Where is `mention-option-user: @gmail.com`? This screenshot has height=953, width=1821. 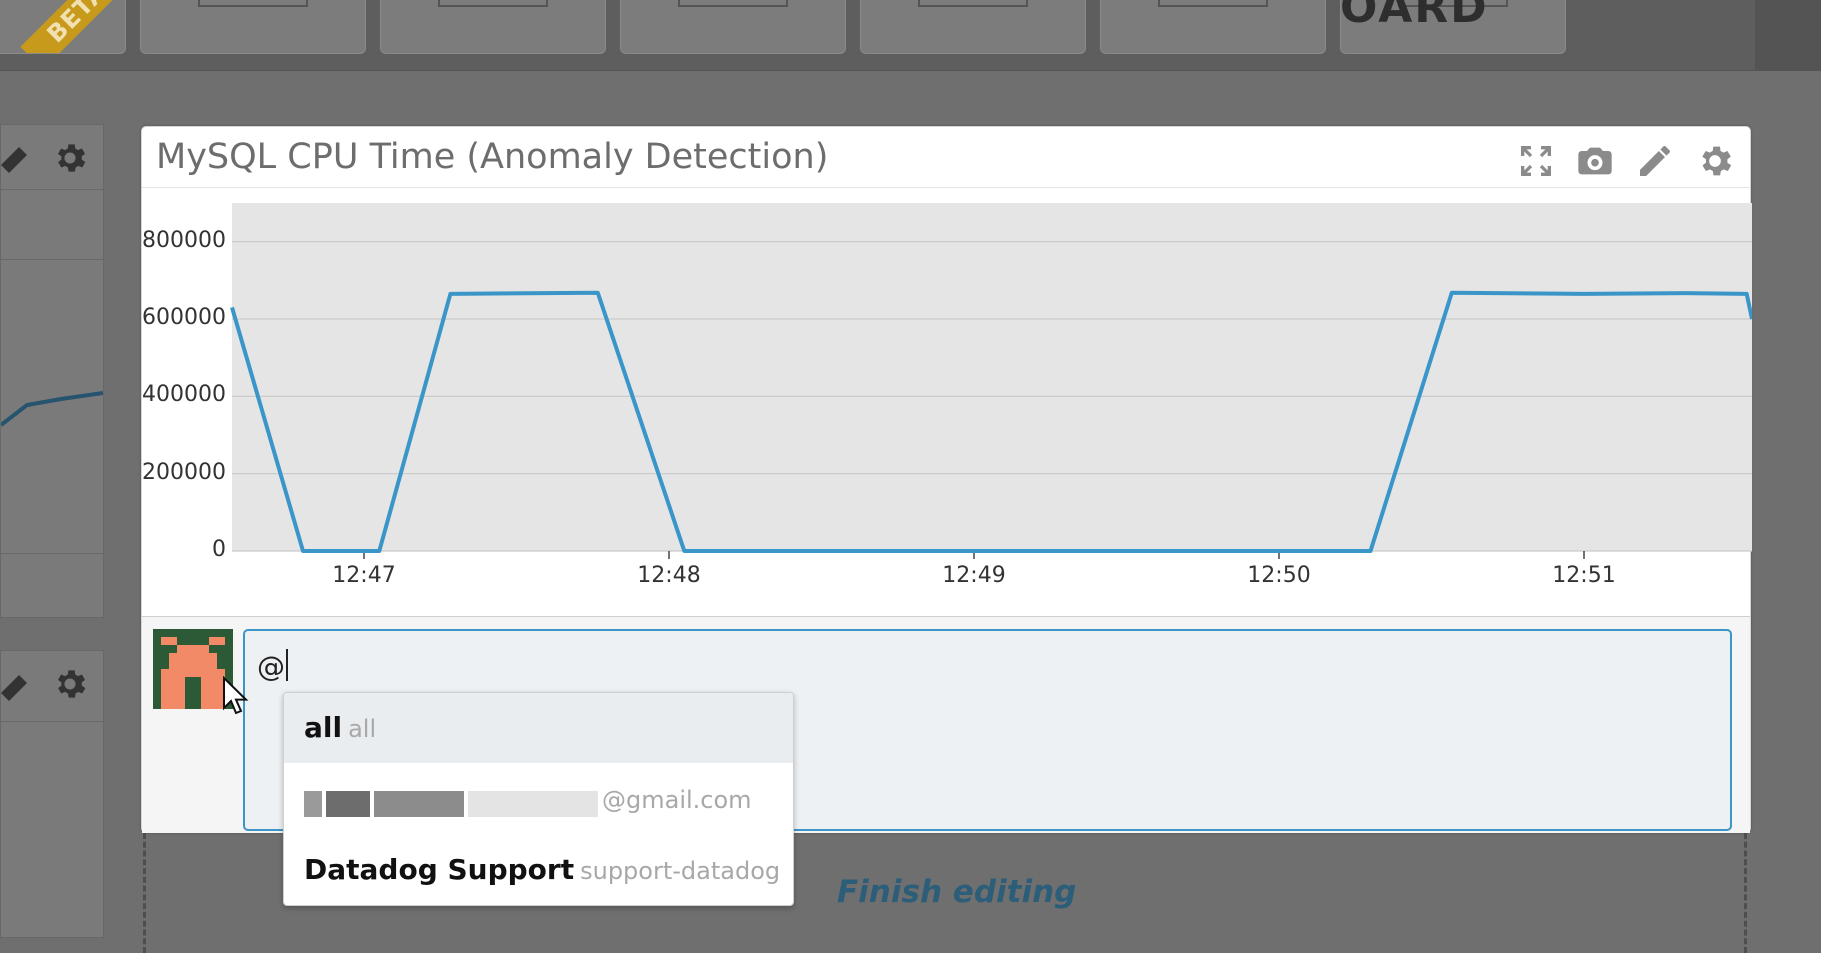 mention-option-user: @gmail.com is located at coordinates (538, 800).